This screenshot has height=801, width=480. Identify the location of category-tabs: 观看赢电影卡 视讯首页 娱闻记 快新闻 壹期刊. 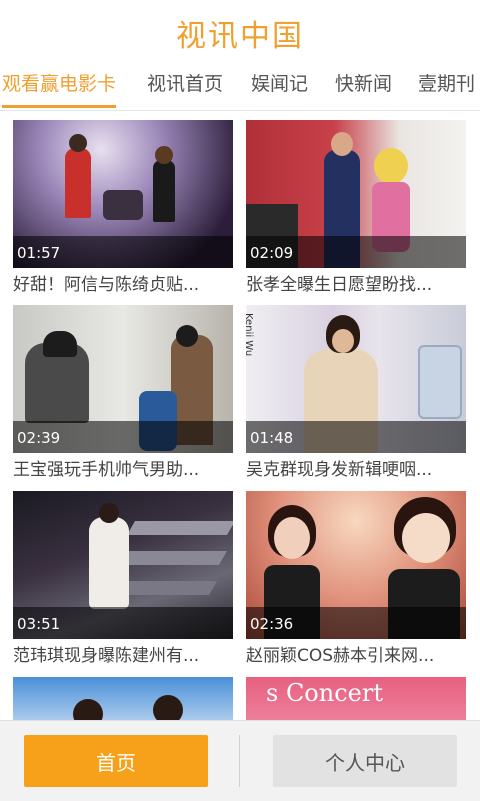
(240, 88).